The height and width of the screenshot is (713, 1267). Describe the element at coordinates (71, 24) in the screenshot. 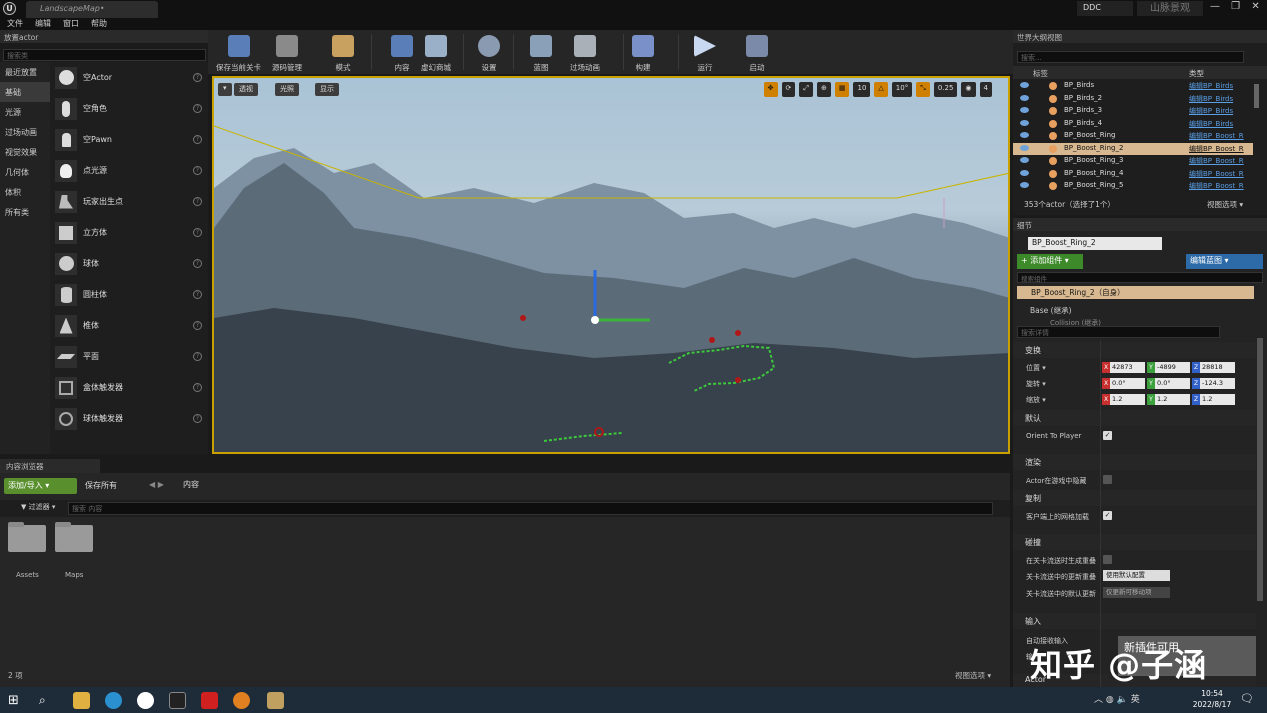

I see `menu-window: 窗口` at that location.